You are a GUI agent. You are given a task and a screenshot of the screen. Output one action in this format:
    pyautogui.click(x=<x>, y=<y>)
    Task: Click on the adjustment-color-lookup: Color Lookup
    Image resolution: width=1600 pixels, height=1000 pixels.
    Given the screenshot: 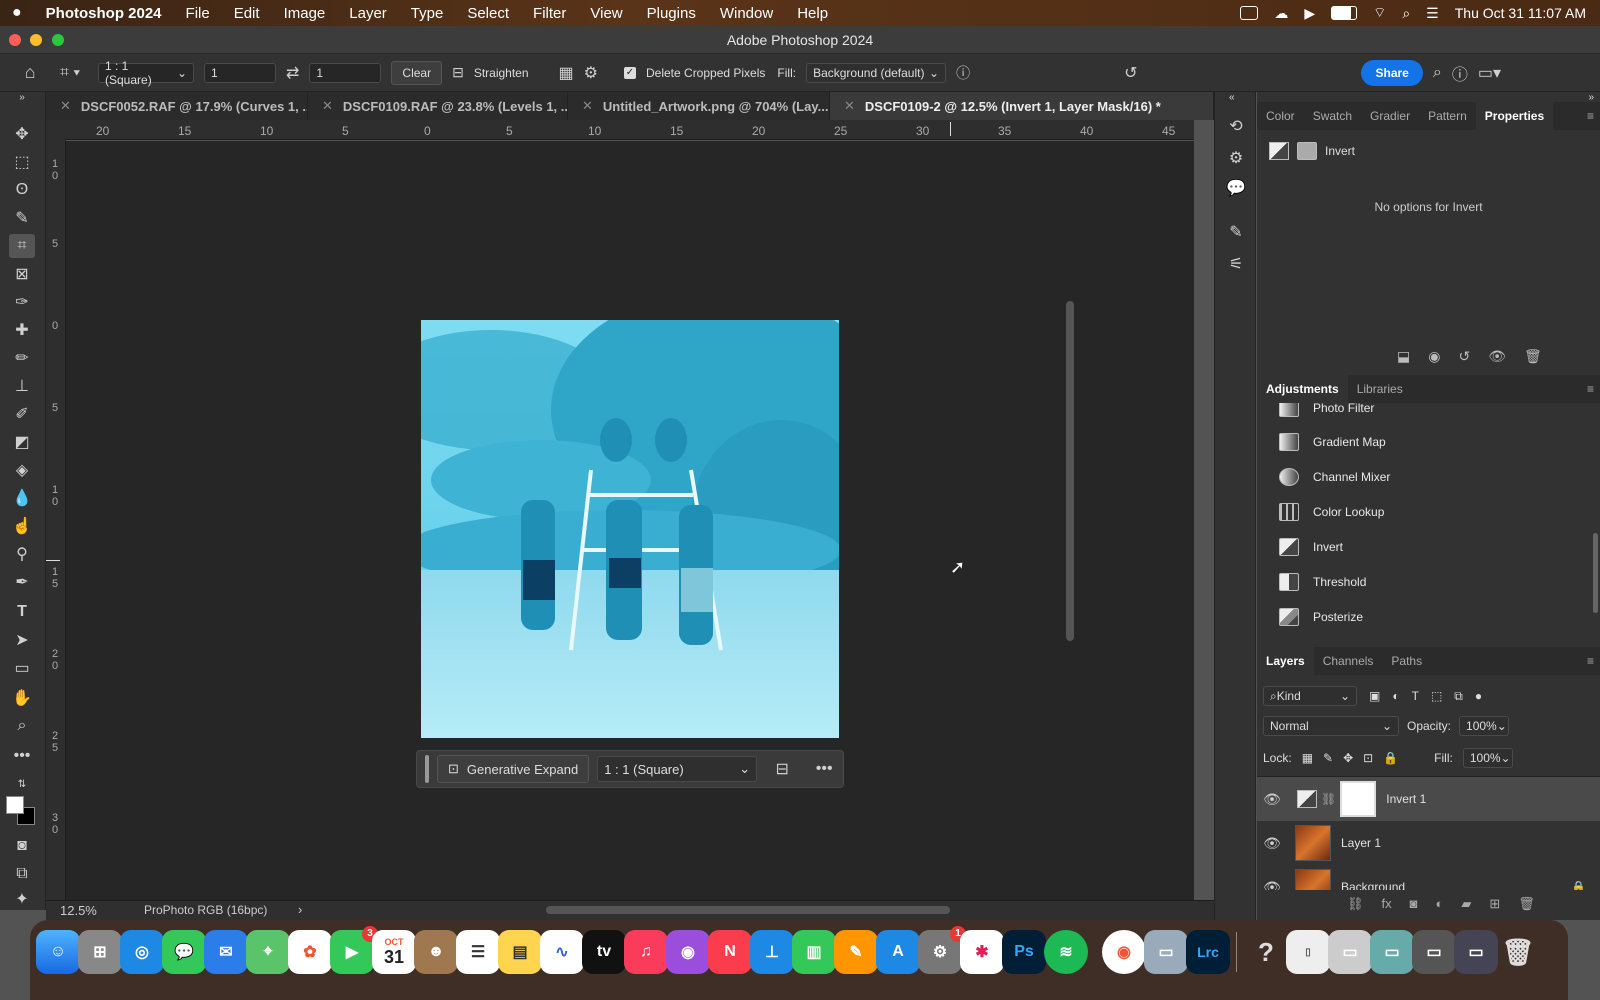 What is the action you would take?
    pyautogui.click(x=1331, y=512)
    